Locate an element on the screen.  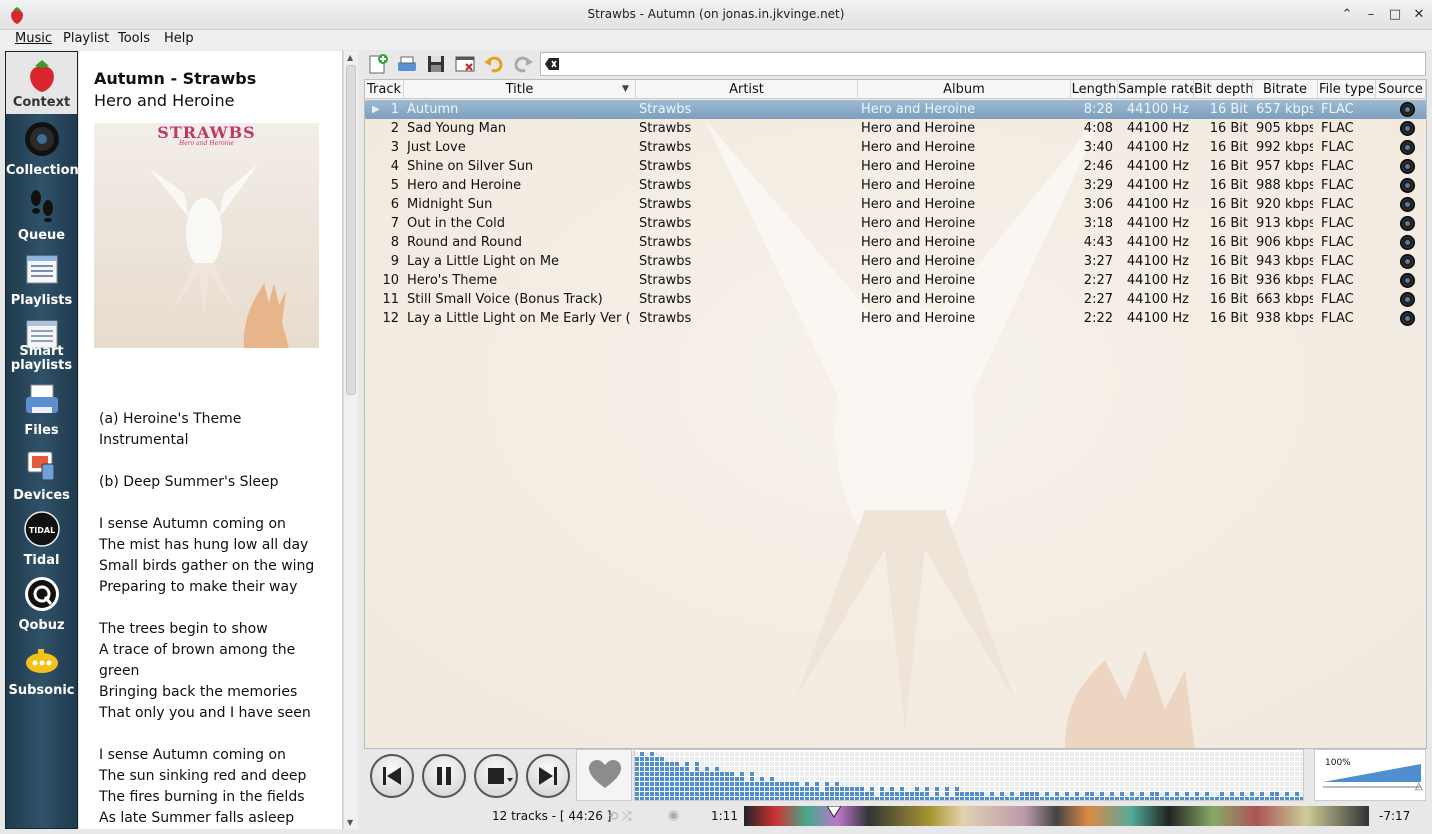
printer-files-icon is located at coordinates (42, 398).